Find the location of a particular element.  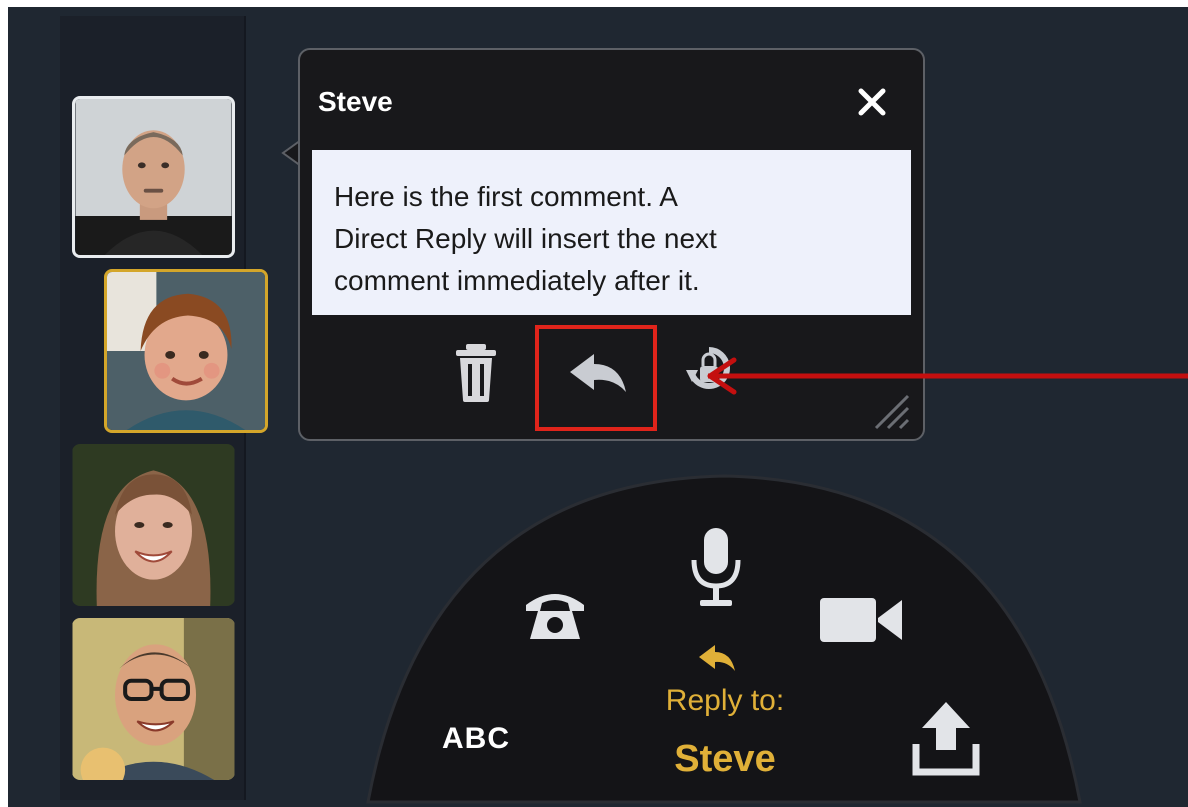

reply-button-highlight is located at coordinates (596, 378).